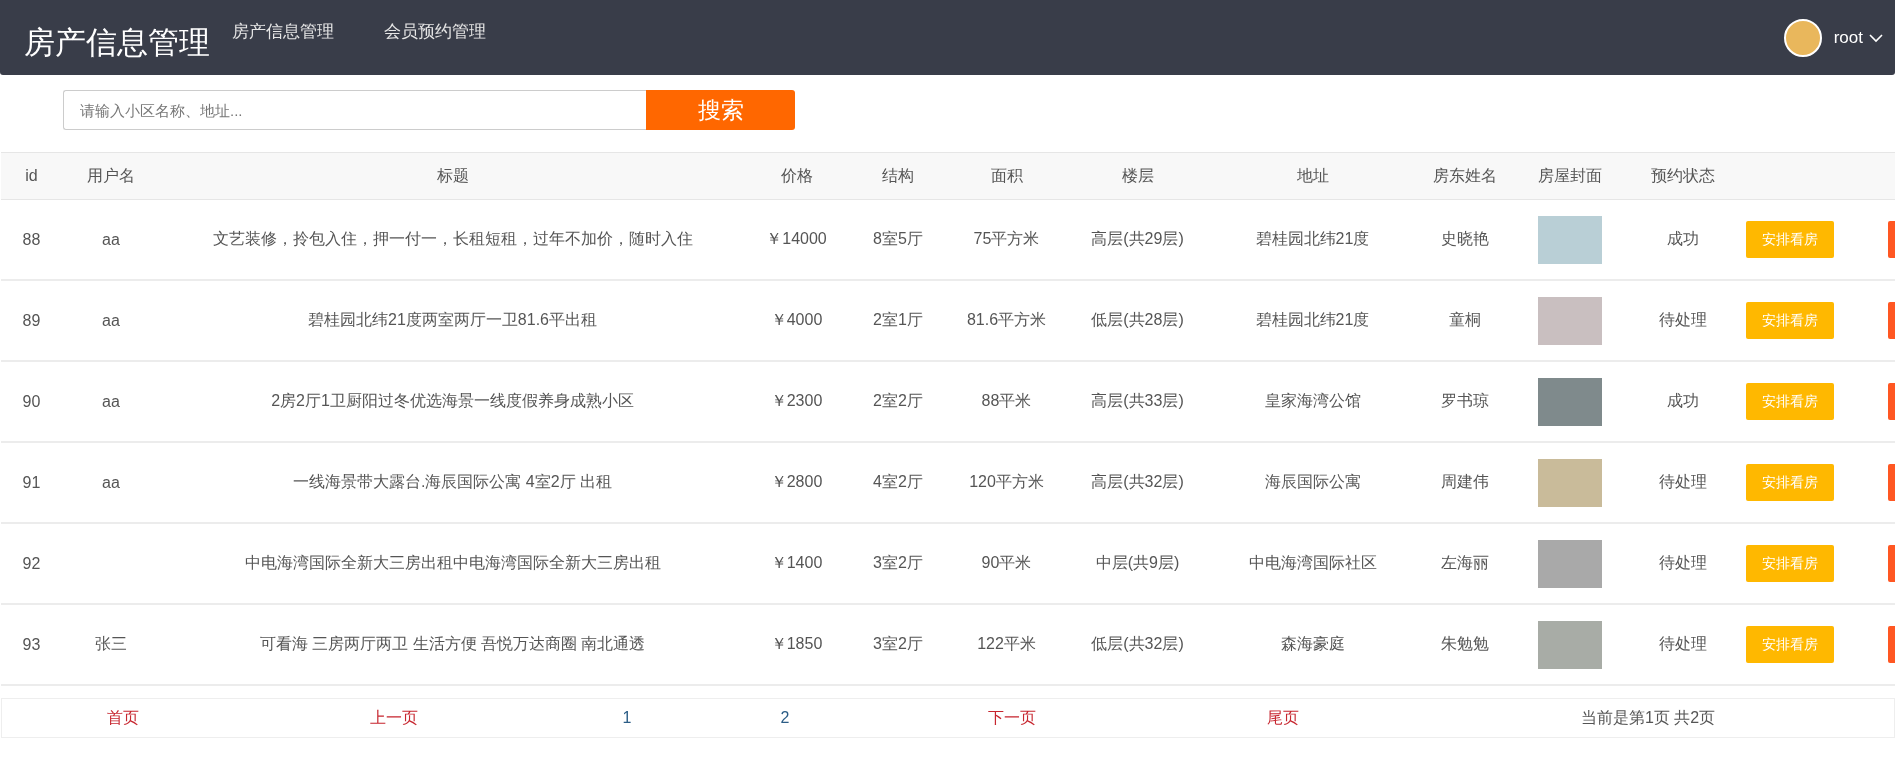  I want to click on column-header: 结构, so click(898, 176).